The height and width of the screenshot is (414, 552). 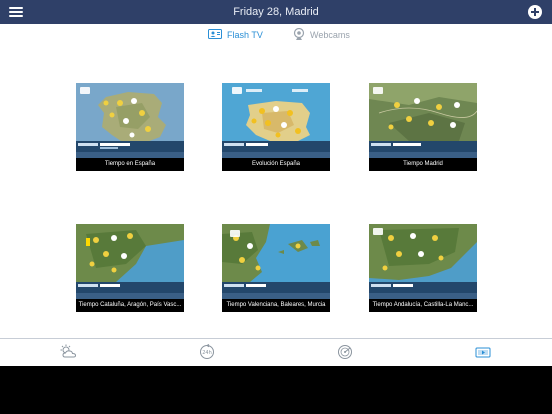 I want to click on forecast-tab, so click(x=69, y=352).